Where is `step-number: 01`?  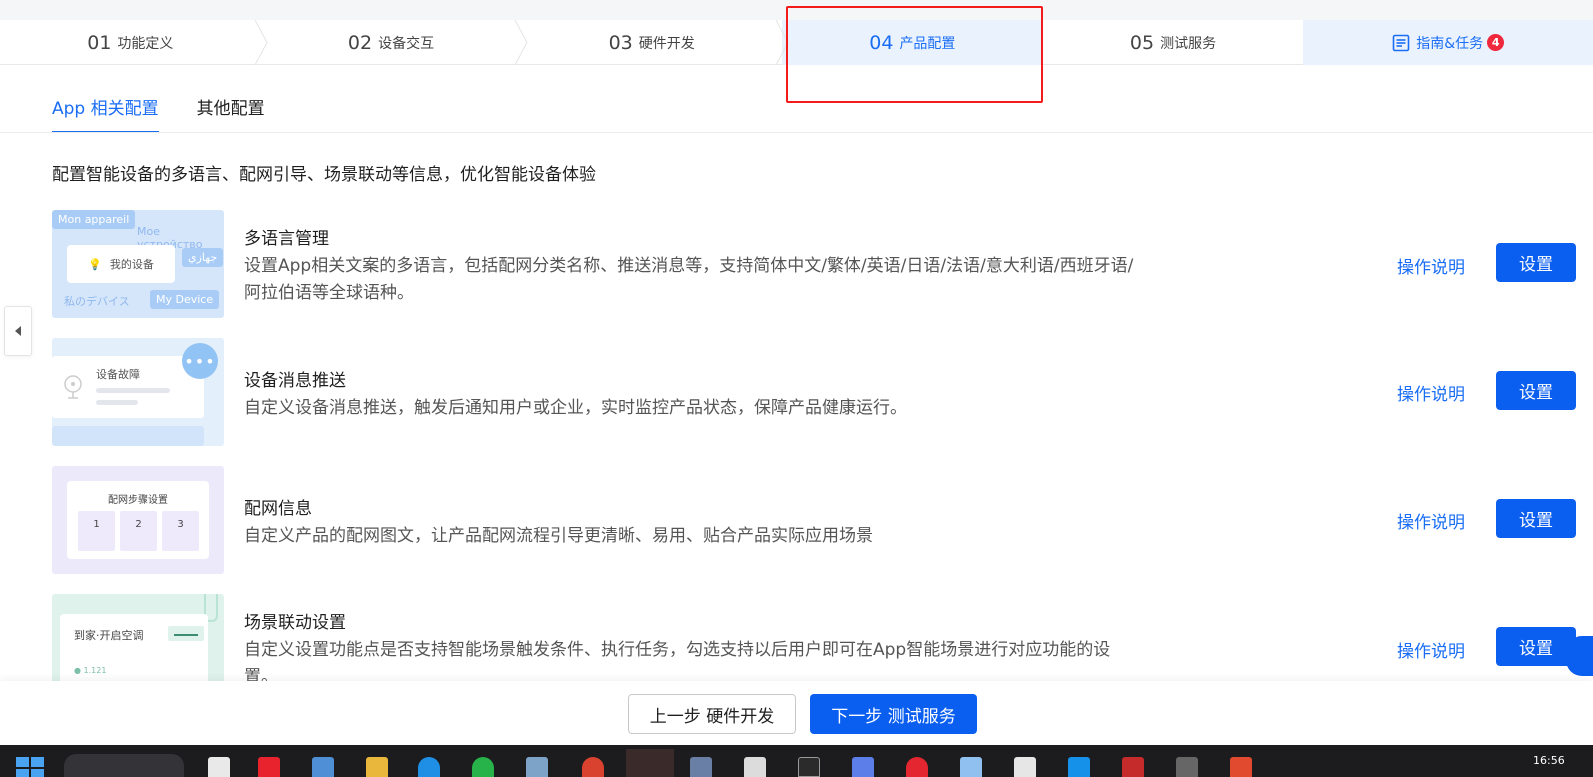 step-number: 01 is located at coordinates (99, 42).